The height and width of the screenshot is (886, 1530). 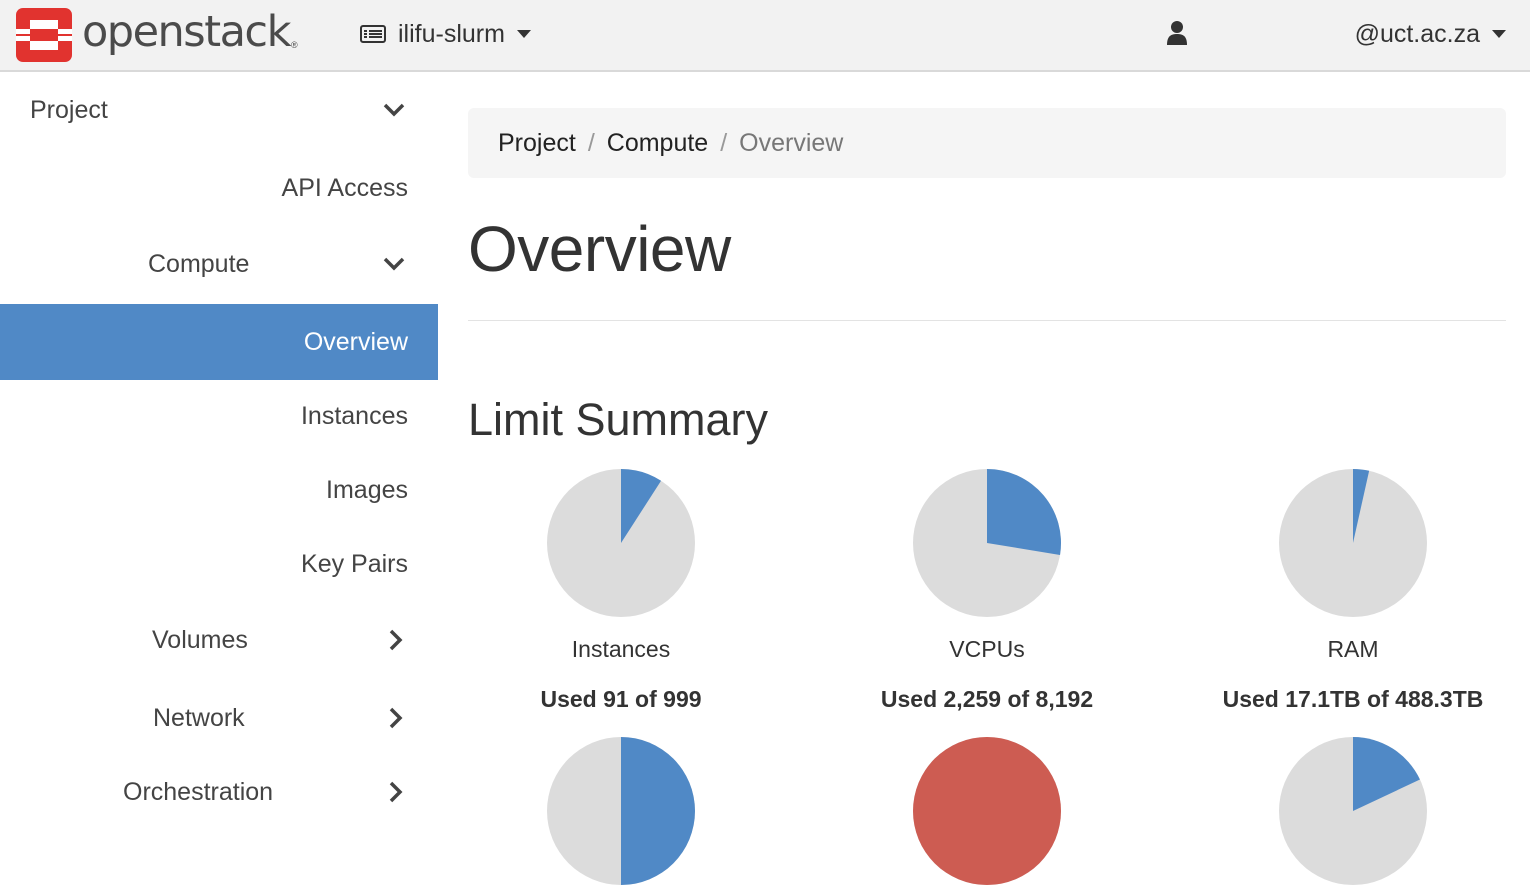 What do you see at coordinates (1353, 699) in the screenshot?
I see `chart-usage-text: Used 17.1TB of 488.3TB` at bounding box center [1353, 699].